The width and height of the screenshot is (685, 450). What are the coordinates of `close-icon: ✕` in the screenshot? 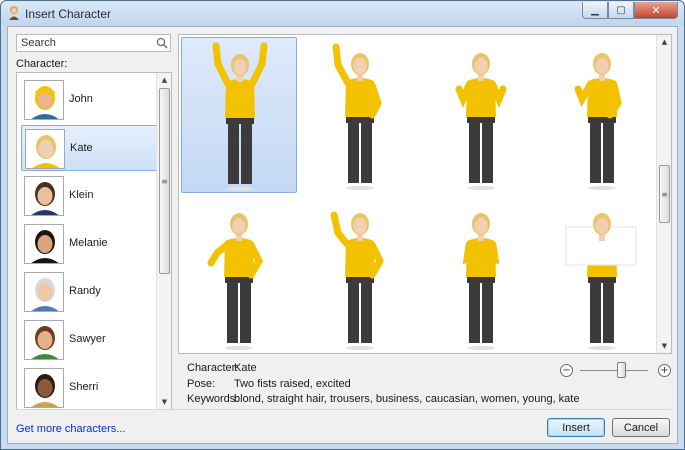 It's located at (656, 10).